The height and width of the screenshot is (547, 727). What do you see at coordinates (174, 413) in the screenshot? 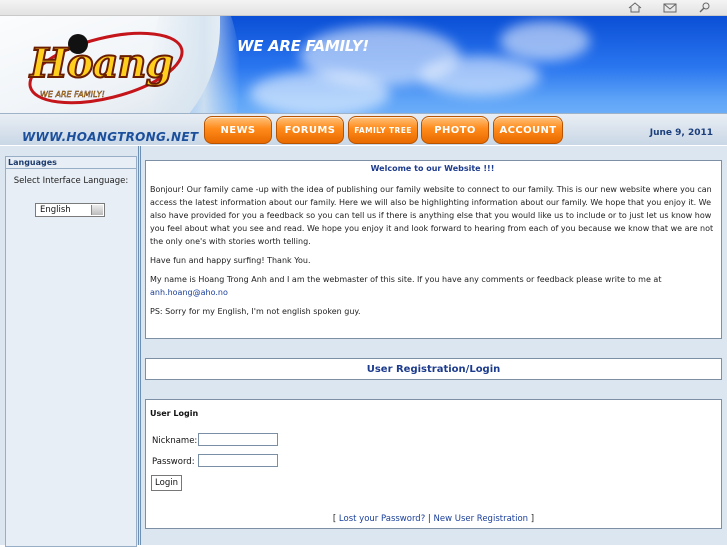
I see `login-title: User Login` at bounding box center [174, 413].